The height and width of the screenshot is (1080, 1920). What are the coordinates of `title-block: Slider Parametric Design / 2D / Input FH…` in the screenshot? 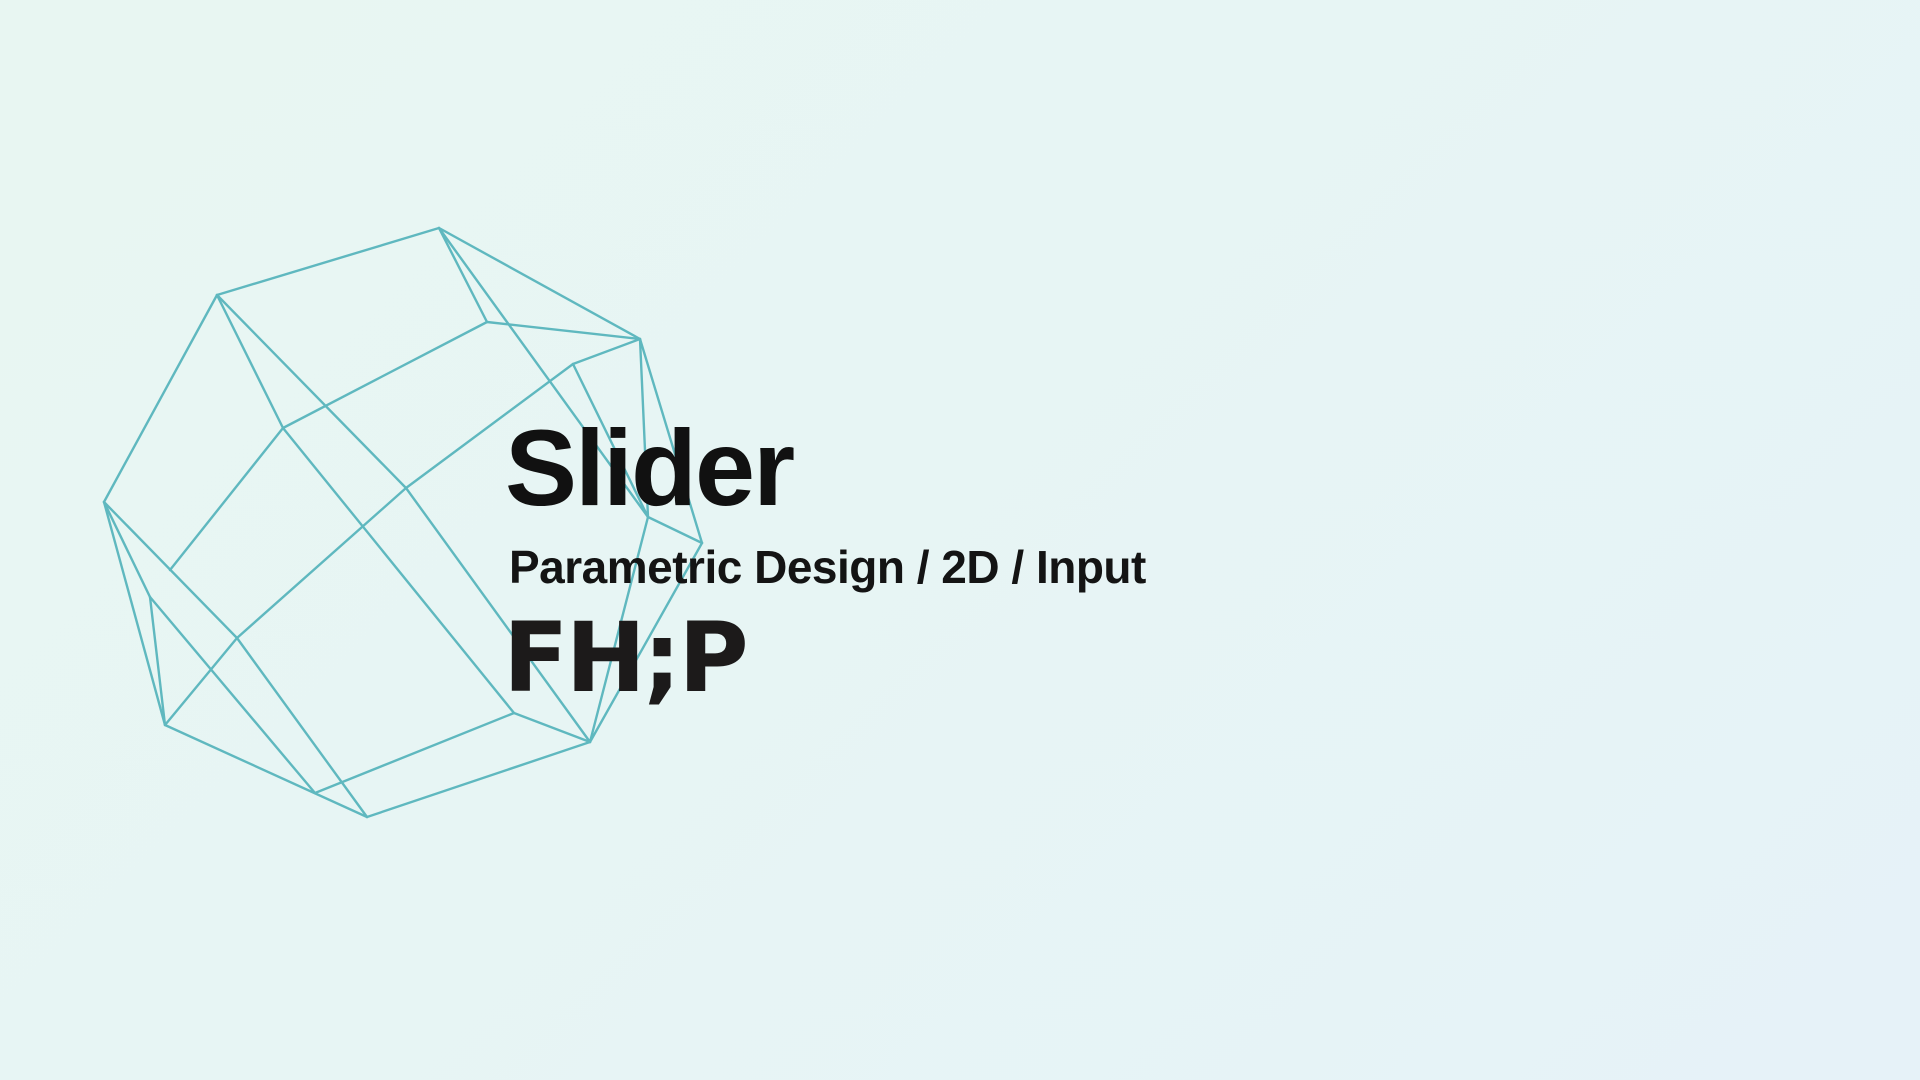 It's located at (954, 560).